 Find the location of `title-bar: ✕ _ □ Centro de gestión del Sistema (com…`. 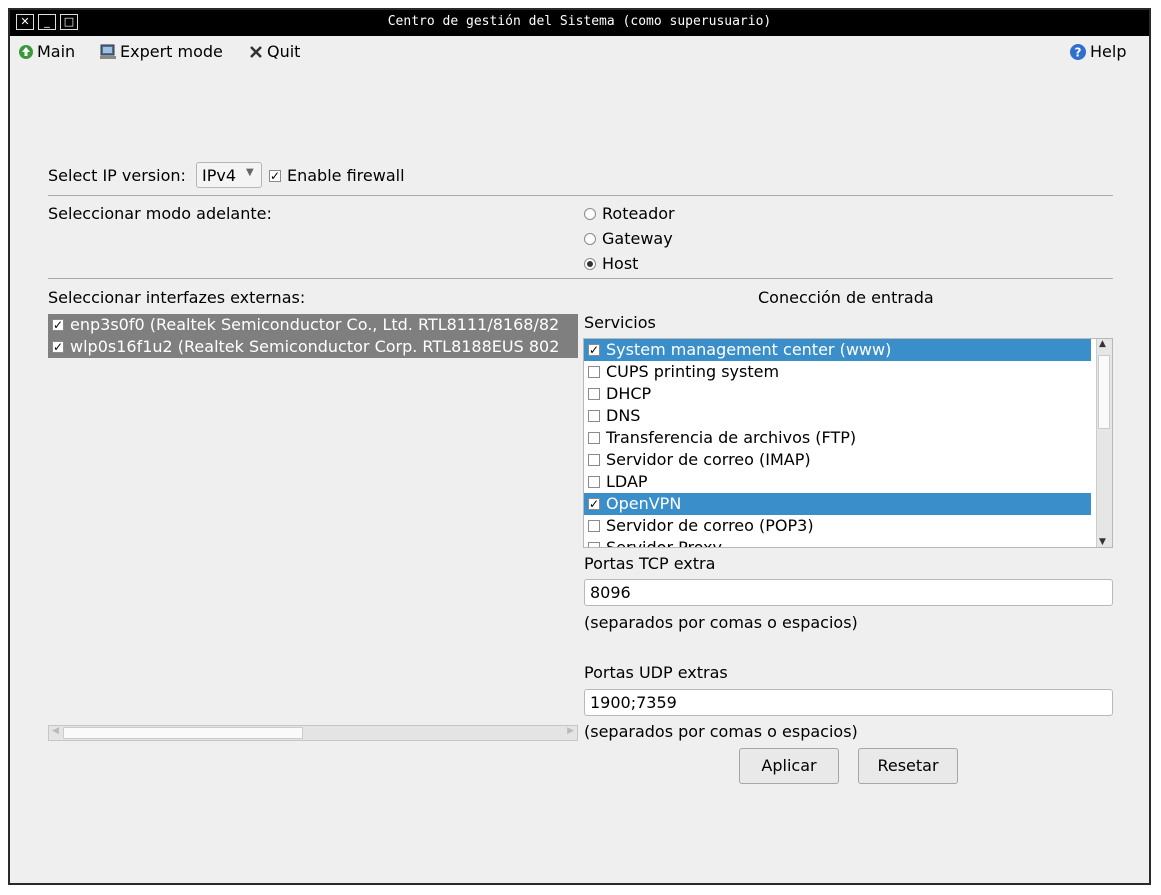

title-bar: ✕ _ □ Centro de gestión del Sistema (com… is located at coordinates (579, 23).